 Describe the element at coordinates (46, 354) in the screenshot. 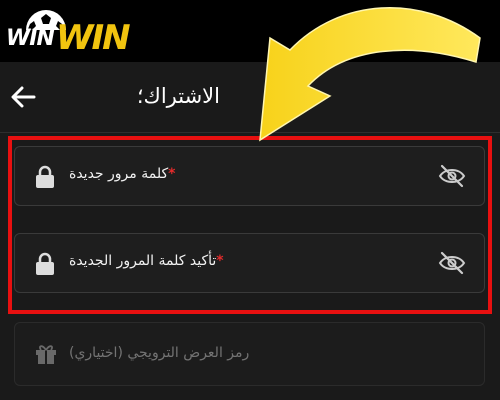

I see `gift-icon` at that location.